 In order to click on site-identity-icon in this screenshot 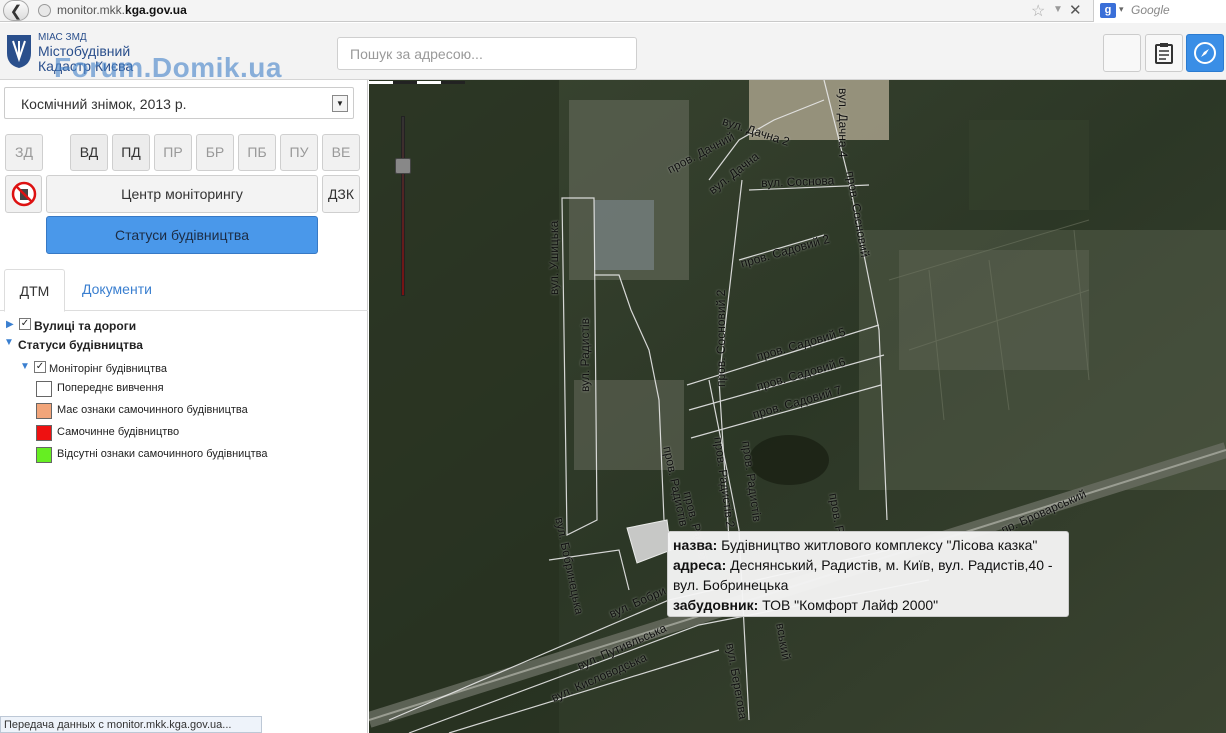, I will do `click(44, 10)`.